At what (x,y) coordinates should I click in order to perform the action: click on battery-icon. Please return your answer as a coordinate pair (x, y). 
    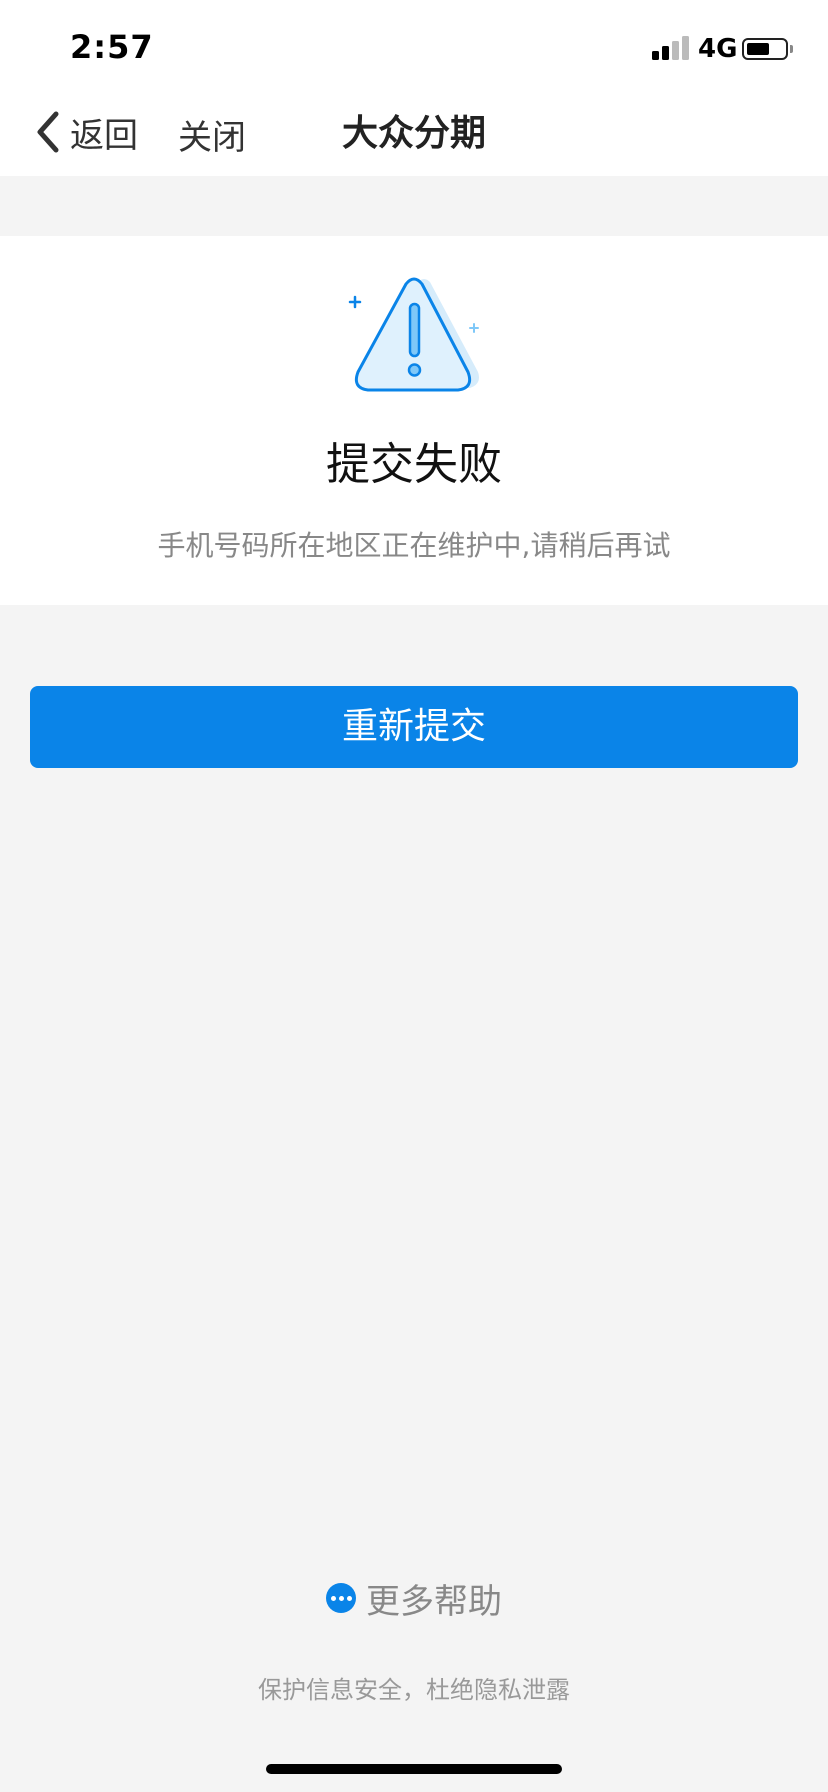
    Looking at the image, I should click on (765, 49).